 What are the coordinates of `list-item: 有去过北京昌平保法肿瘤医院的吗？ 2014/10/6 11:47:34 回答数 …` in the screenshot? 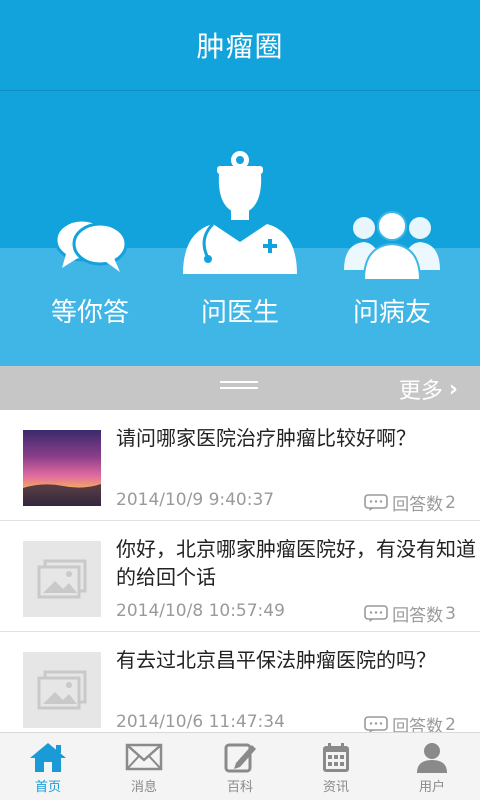 It's located at (240, 682).